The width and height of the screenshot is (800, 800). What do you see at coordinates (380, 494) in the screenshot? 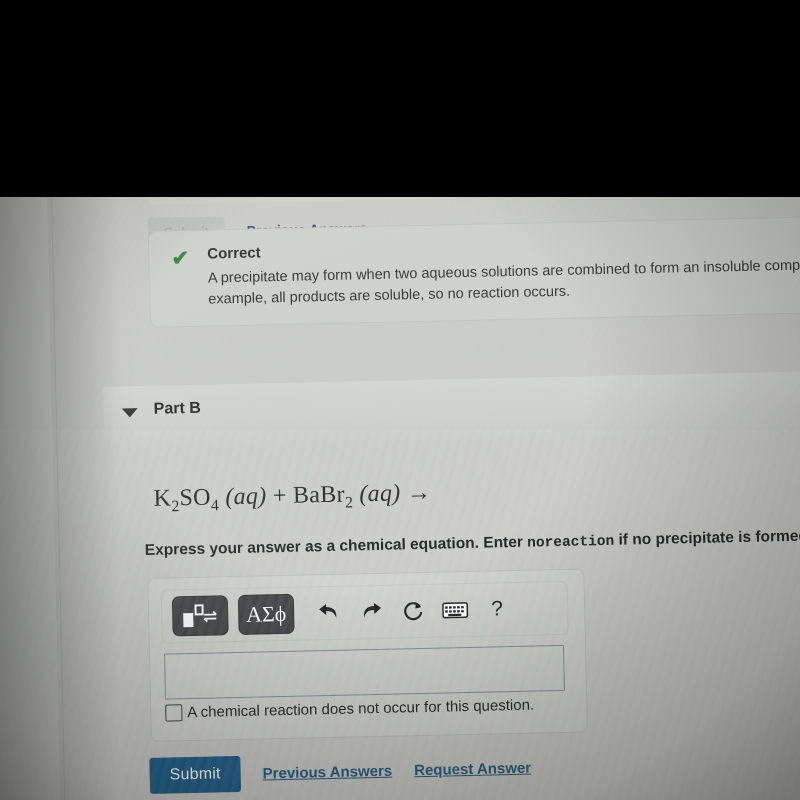
I see `equation-state-2: (aq)` at bounding box center [380, 494].